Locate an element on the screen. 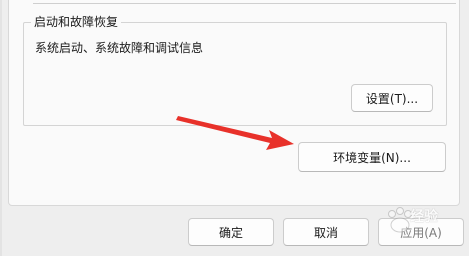 The width and height of the screenshot is (469, 256). startup-recovery-title: 启动和故障恢复 is located at coordinates (76, 22).